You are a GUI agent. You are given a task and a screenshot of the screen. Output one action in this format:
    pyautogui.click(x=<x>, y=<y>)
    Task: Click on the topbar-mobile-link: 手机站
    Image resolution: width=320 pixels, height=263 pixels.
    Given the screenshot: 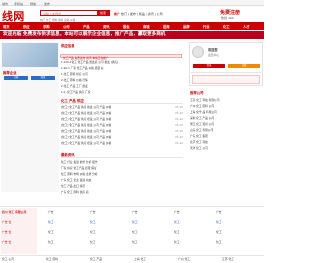 What is the action you would take?
    pyautogui.click(x=18, y=4)
    